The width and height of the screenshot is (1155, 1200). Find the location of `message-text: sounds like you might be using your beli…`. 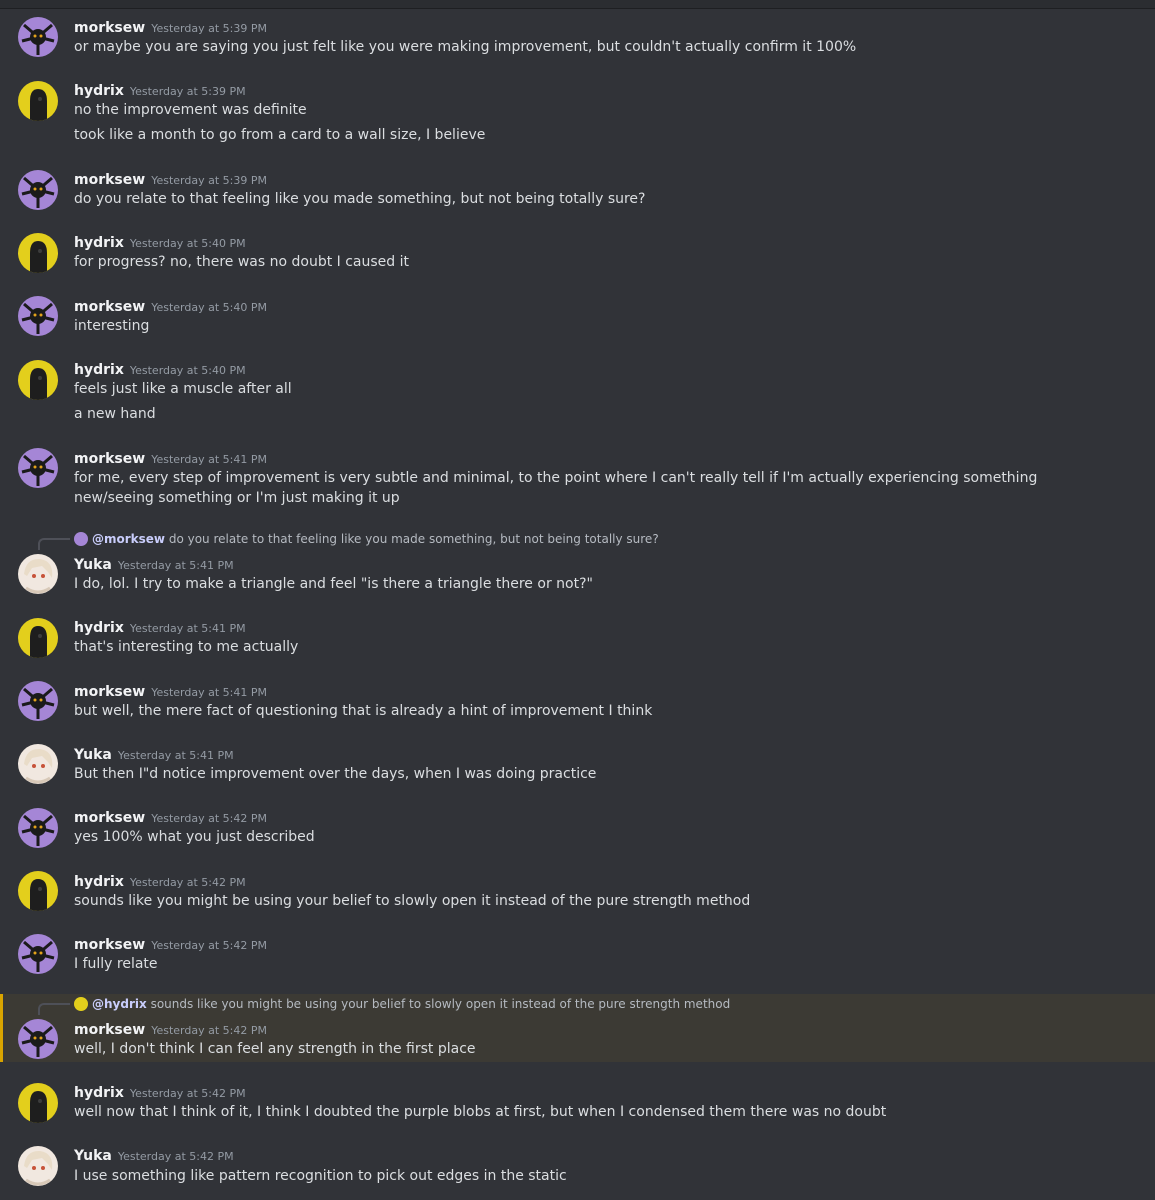

message-text: sounds like you might be using your beli… is located at coordinates (412, 901).